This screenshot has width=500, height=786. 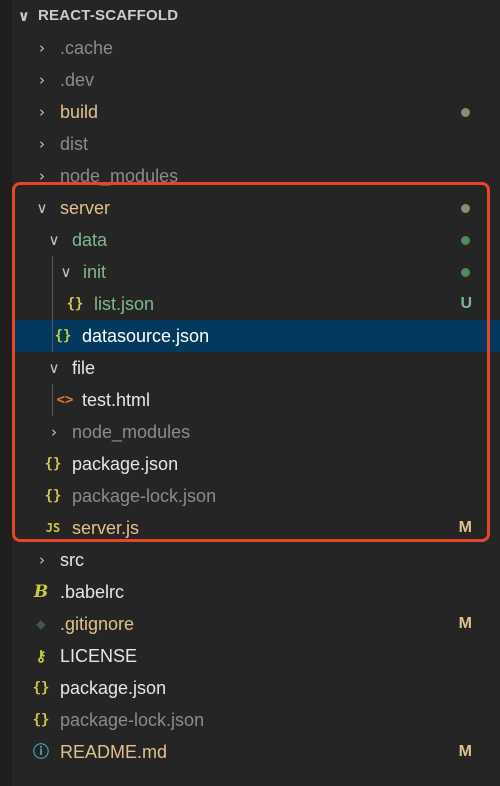 What do you see at coordinates (256, 208) in the screenshot?
I see `tree-item-server: ∨ server` at bounding box center [256, 208].